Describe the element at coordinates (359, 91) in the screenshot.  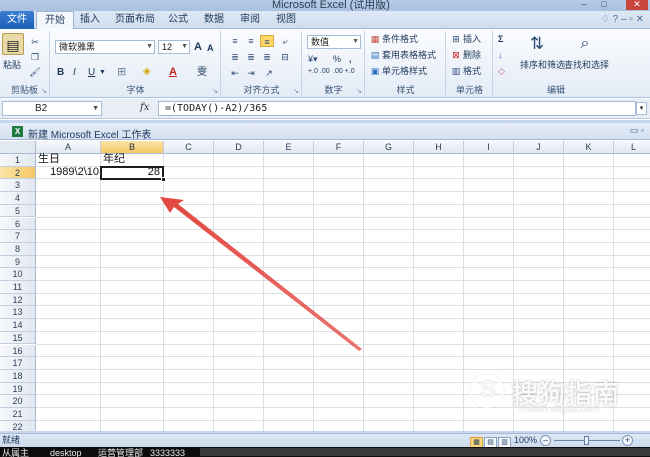
I see `number-launcher-icon: ↘` at that location.